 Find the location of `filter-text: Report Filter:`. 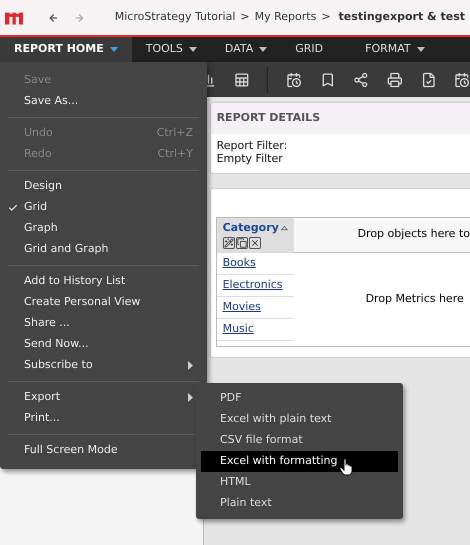

filter-text: Report Filter: is located at coordinates (252, 145).